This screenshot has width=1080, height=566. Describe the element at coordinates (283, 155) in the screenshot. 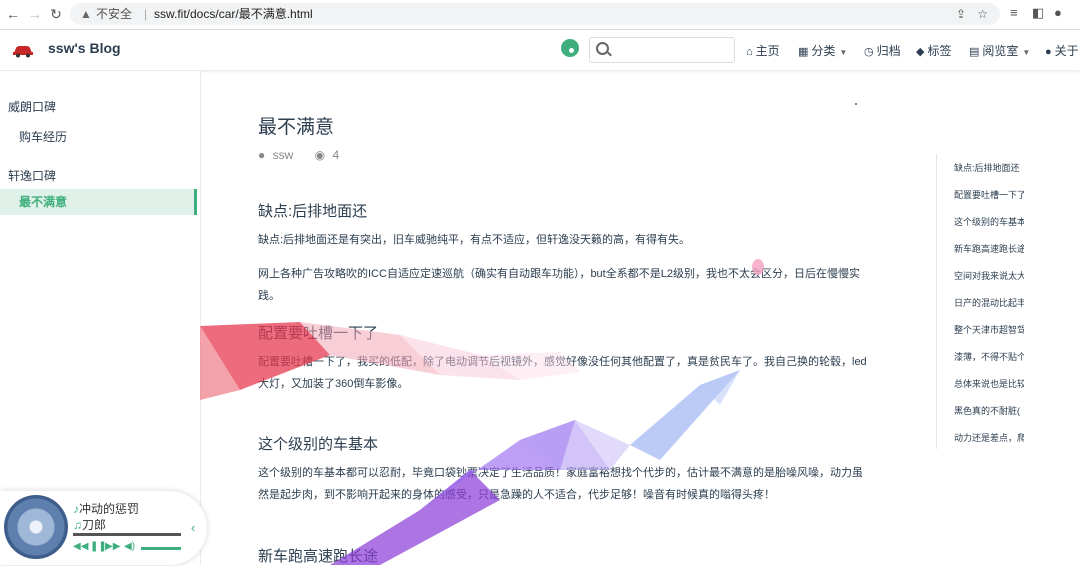

I see `author-name: ssw` at that location.